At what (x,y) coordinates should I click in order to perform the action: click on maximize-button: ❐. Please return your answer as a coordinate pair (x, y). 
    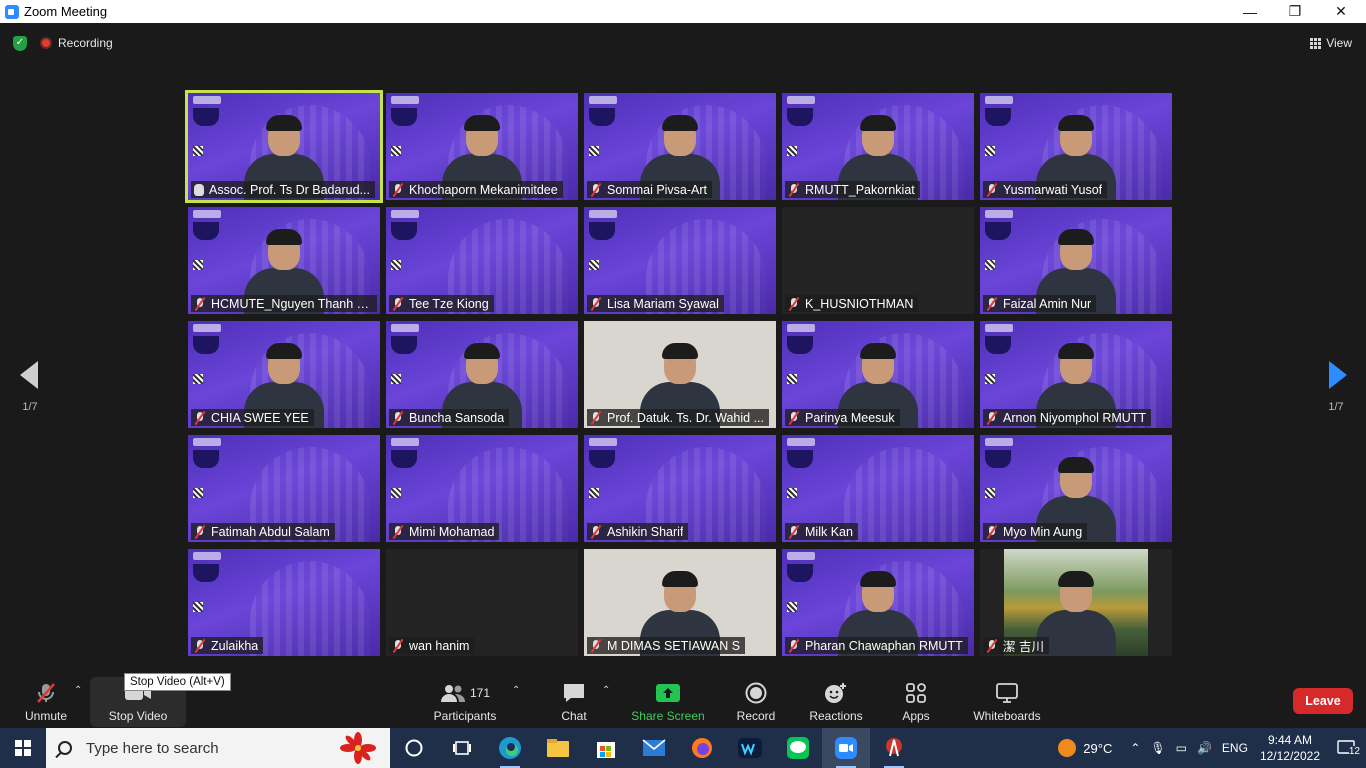
    Looking at the image, I should click on (1295, 11).